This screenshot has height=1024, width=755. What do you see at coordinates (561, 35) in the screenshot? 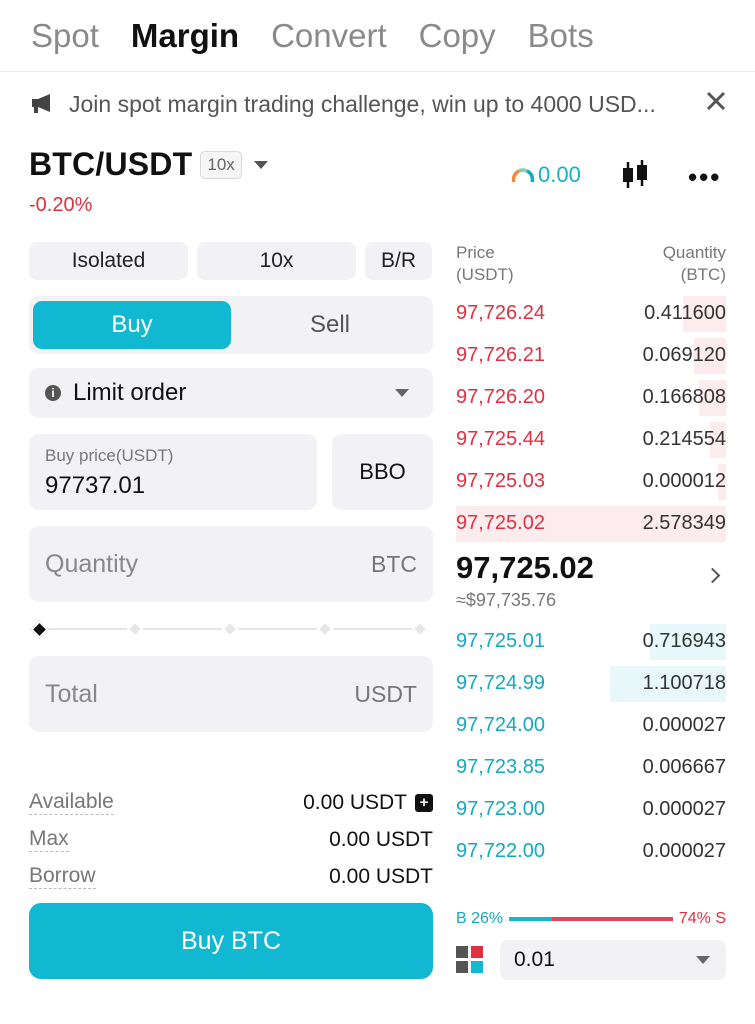
I see `tab-bots: Bots` at bounding box center [561, 35].